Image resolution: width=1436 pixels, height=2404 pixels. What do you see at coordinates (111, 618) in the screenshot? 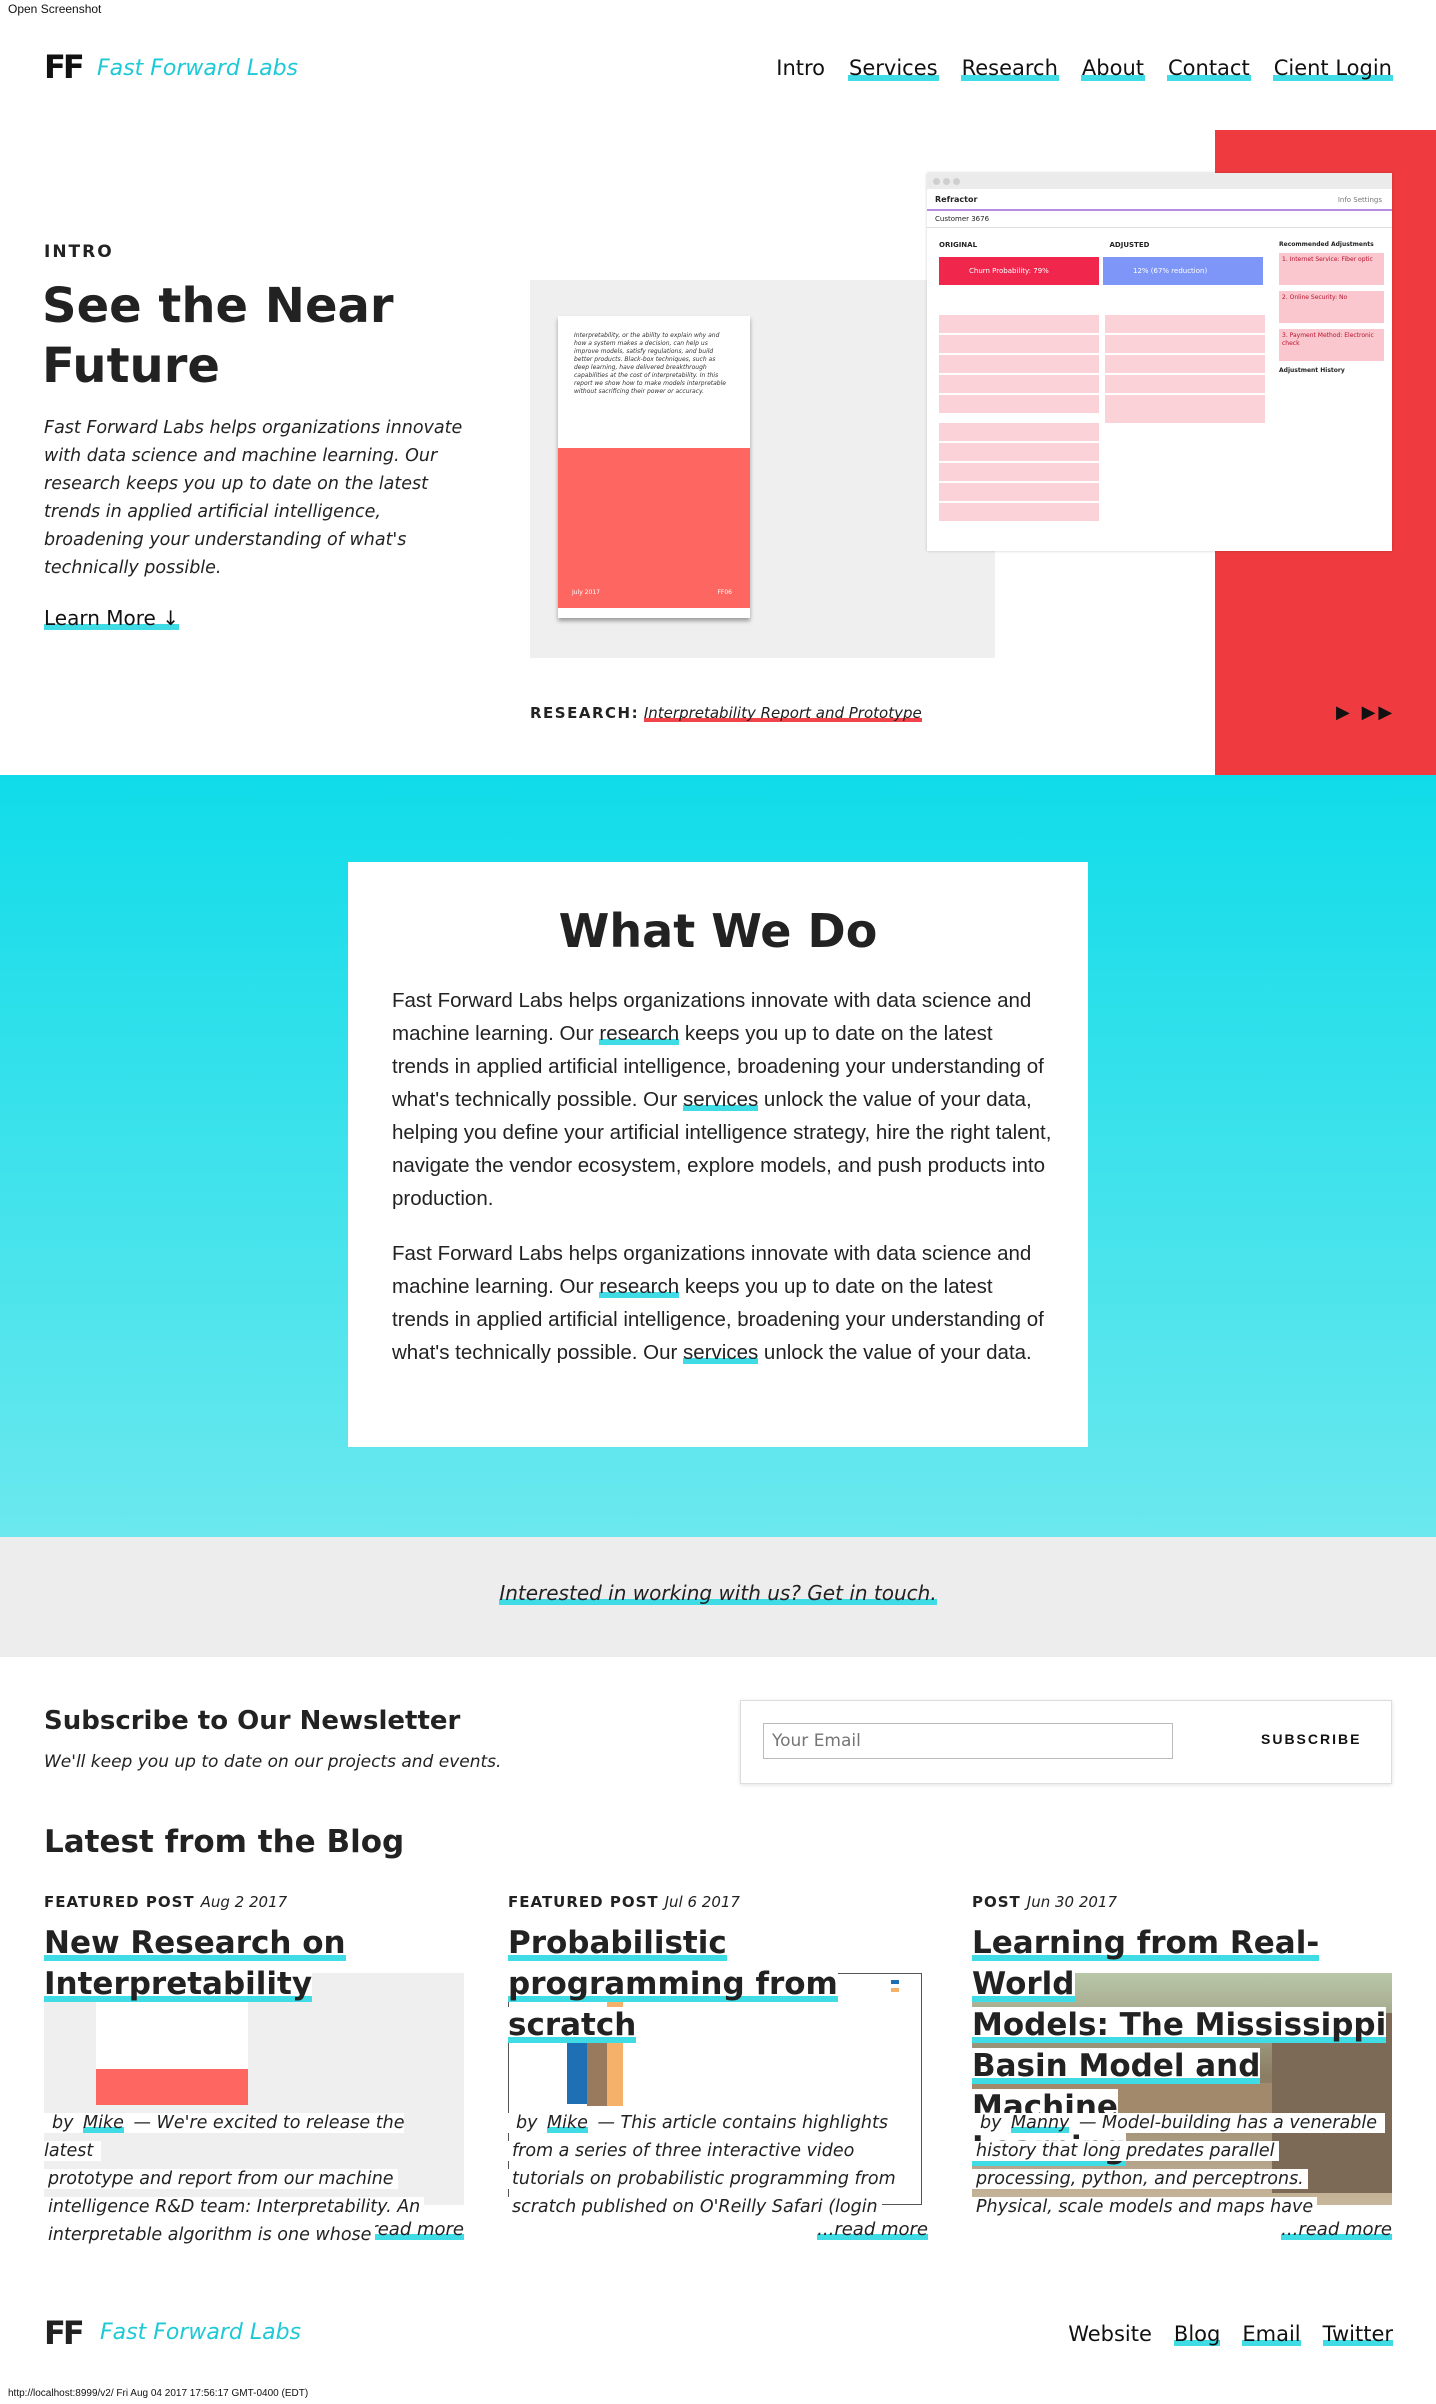
I see `learn-more-link: Learn More ↓` at bounding box center [111, 618].